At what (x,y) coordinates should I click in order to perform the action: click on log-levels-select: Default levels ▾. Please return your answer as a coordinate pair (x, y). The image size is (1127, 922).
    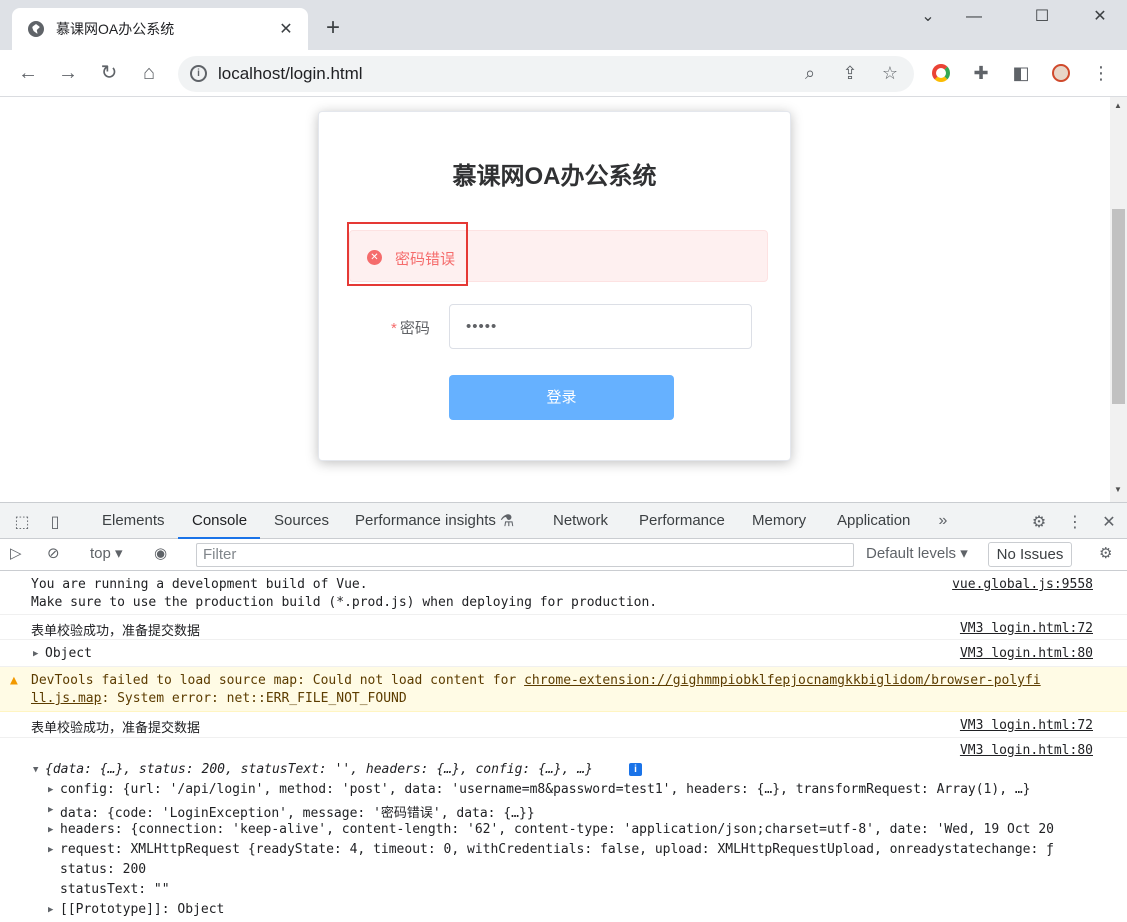
    Looking at the image, I should click on (917, 553).